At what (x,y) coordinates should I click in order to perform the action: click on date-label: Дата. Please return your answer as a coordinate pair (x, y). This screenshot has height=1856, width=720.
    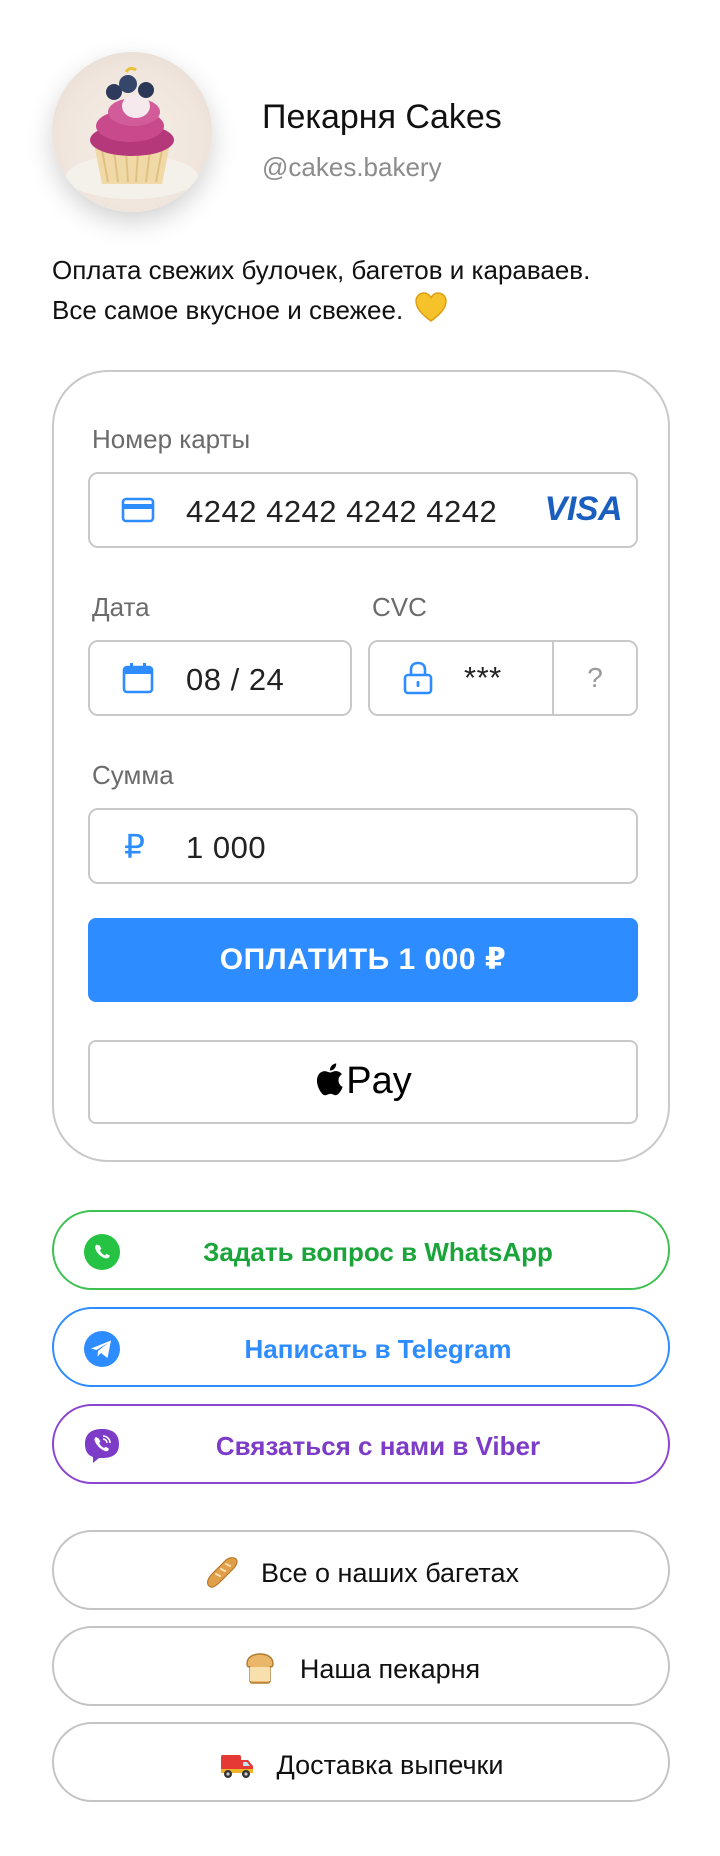
    Looking at the image, I should click on (121, 607).